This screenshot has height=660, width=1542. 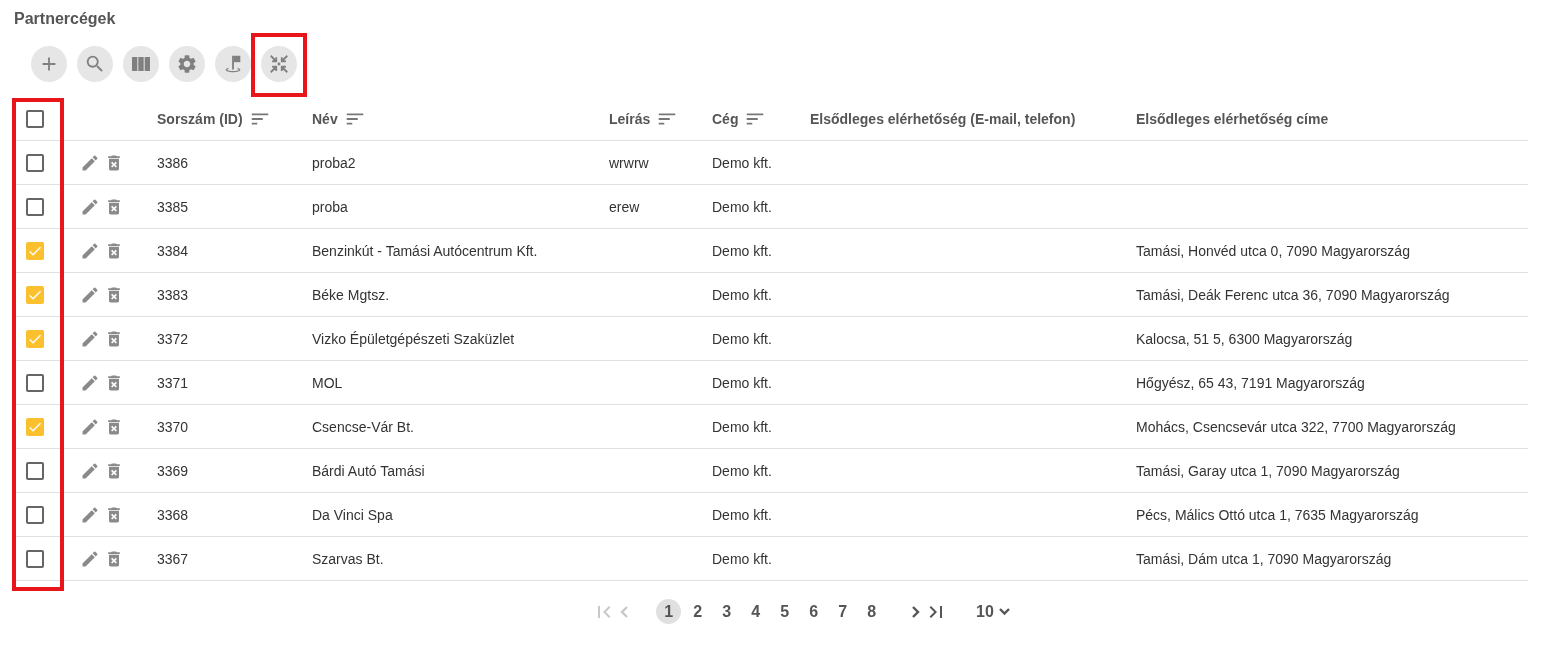 What do you see at coordinates (756, 611) in the screenshot?
I see `page-button: 4` at bounding box center [756, 611].